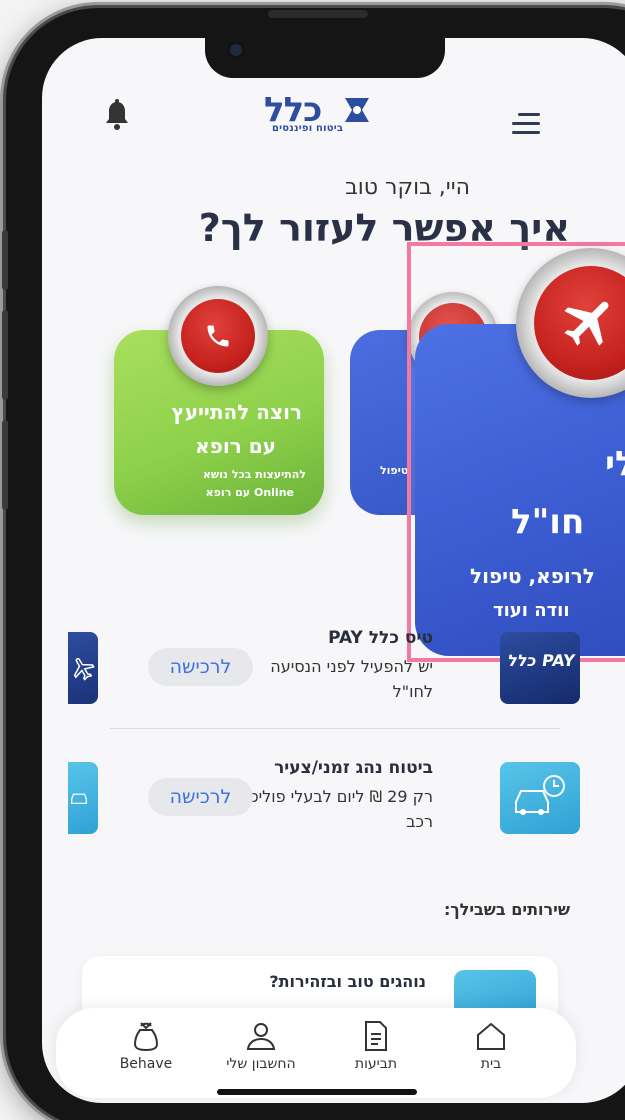 This screenshot has width=625, height=1120. I want to click on doctor-card-title-line1: רוצה להתייעץ, so click(237, 412).